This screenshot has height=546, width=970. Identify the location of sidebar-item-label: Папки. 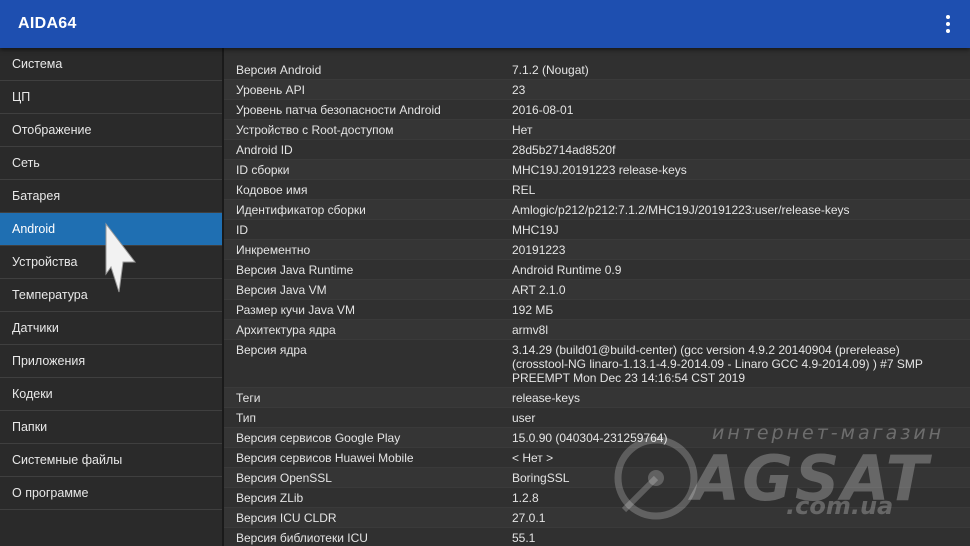
(30, 427).